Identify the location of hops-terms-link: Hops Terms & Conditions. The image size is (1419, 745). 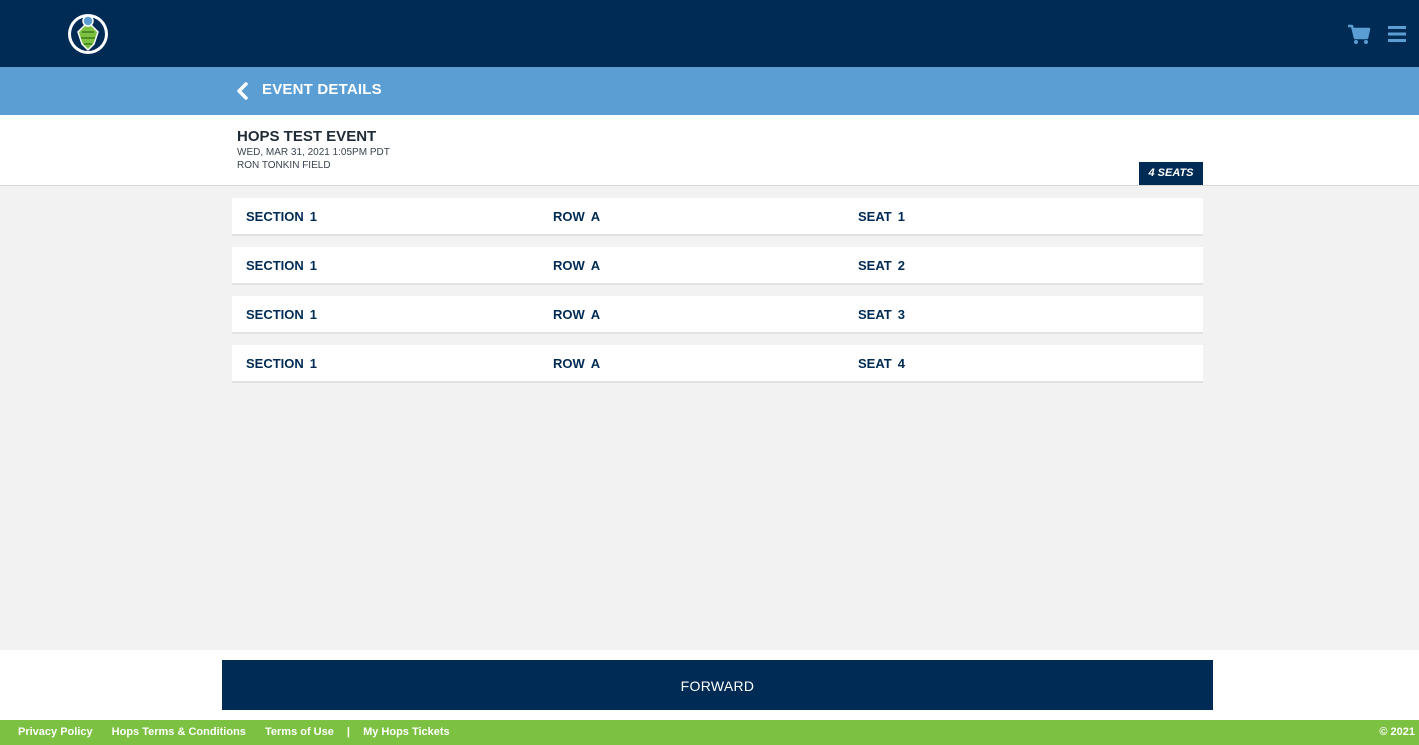
(179, 732).